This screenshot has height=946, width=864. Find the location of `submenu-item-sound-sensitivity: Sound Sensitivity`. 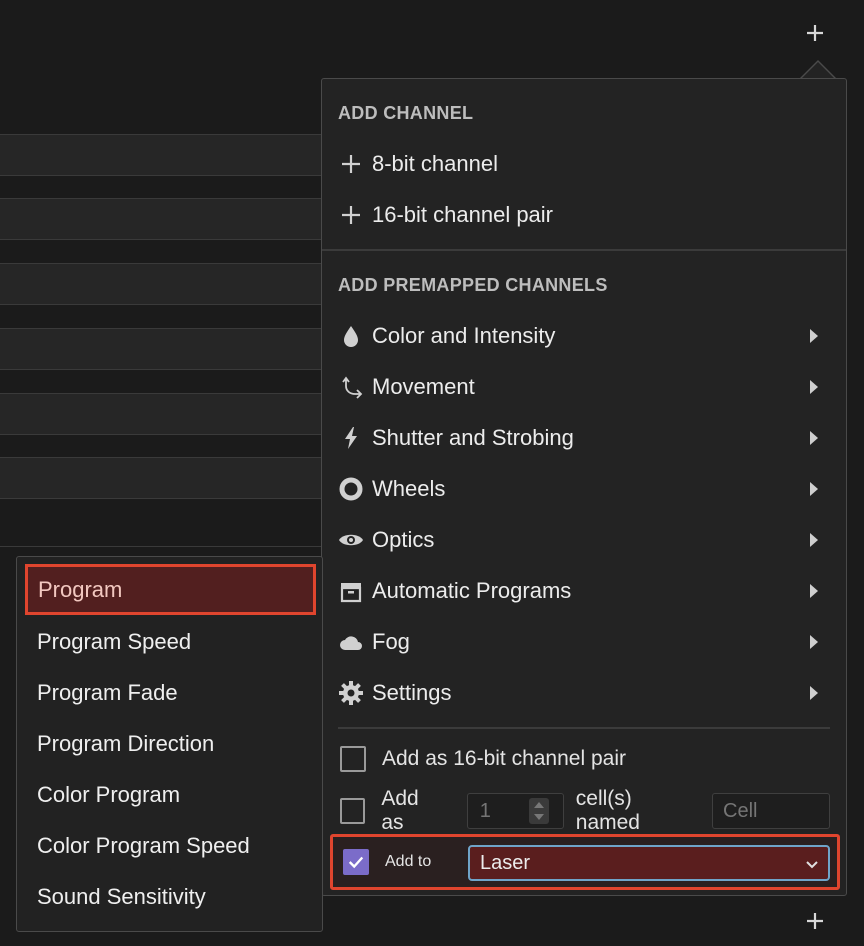

submenu-item-sound-sensitivity: Sound Sensitivity is located at coordinates (170, 896).